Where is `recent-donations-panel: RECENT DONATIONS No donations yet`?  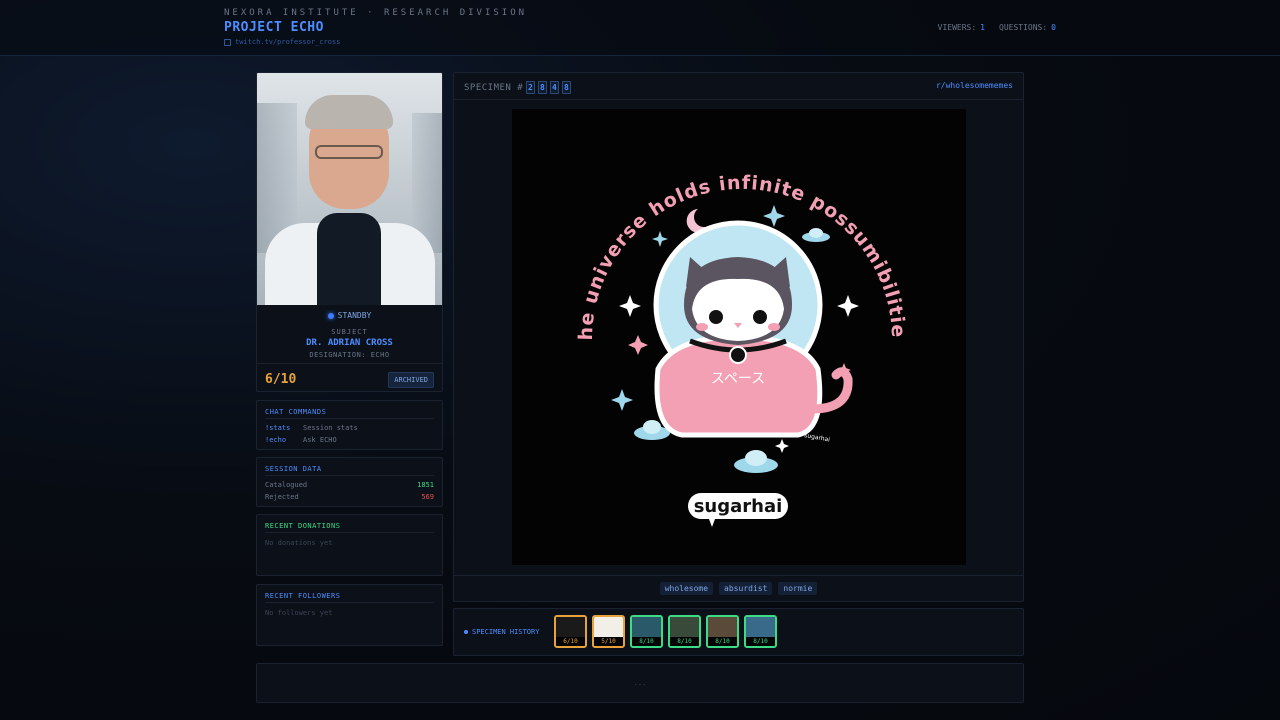 recent-donations-panel: RECENT DONATIONS No donations yet is located at coordinates (349, 545).